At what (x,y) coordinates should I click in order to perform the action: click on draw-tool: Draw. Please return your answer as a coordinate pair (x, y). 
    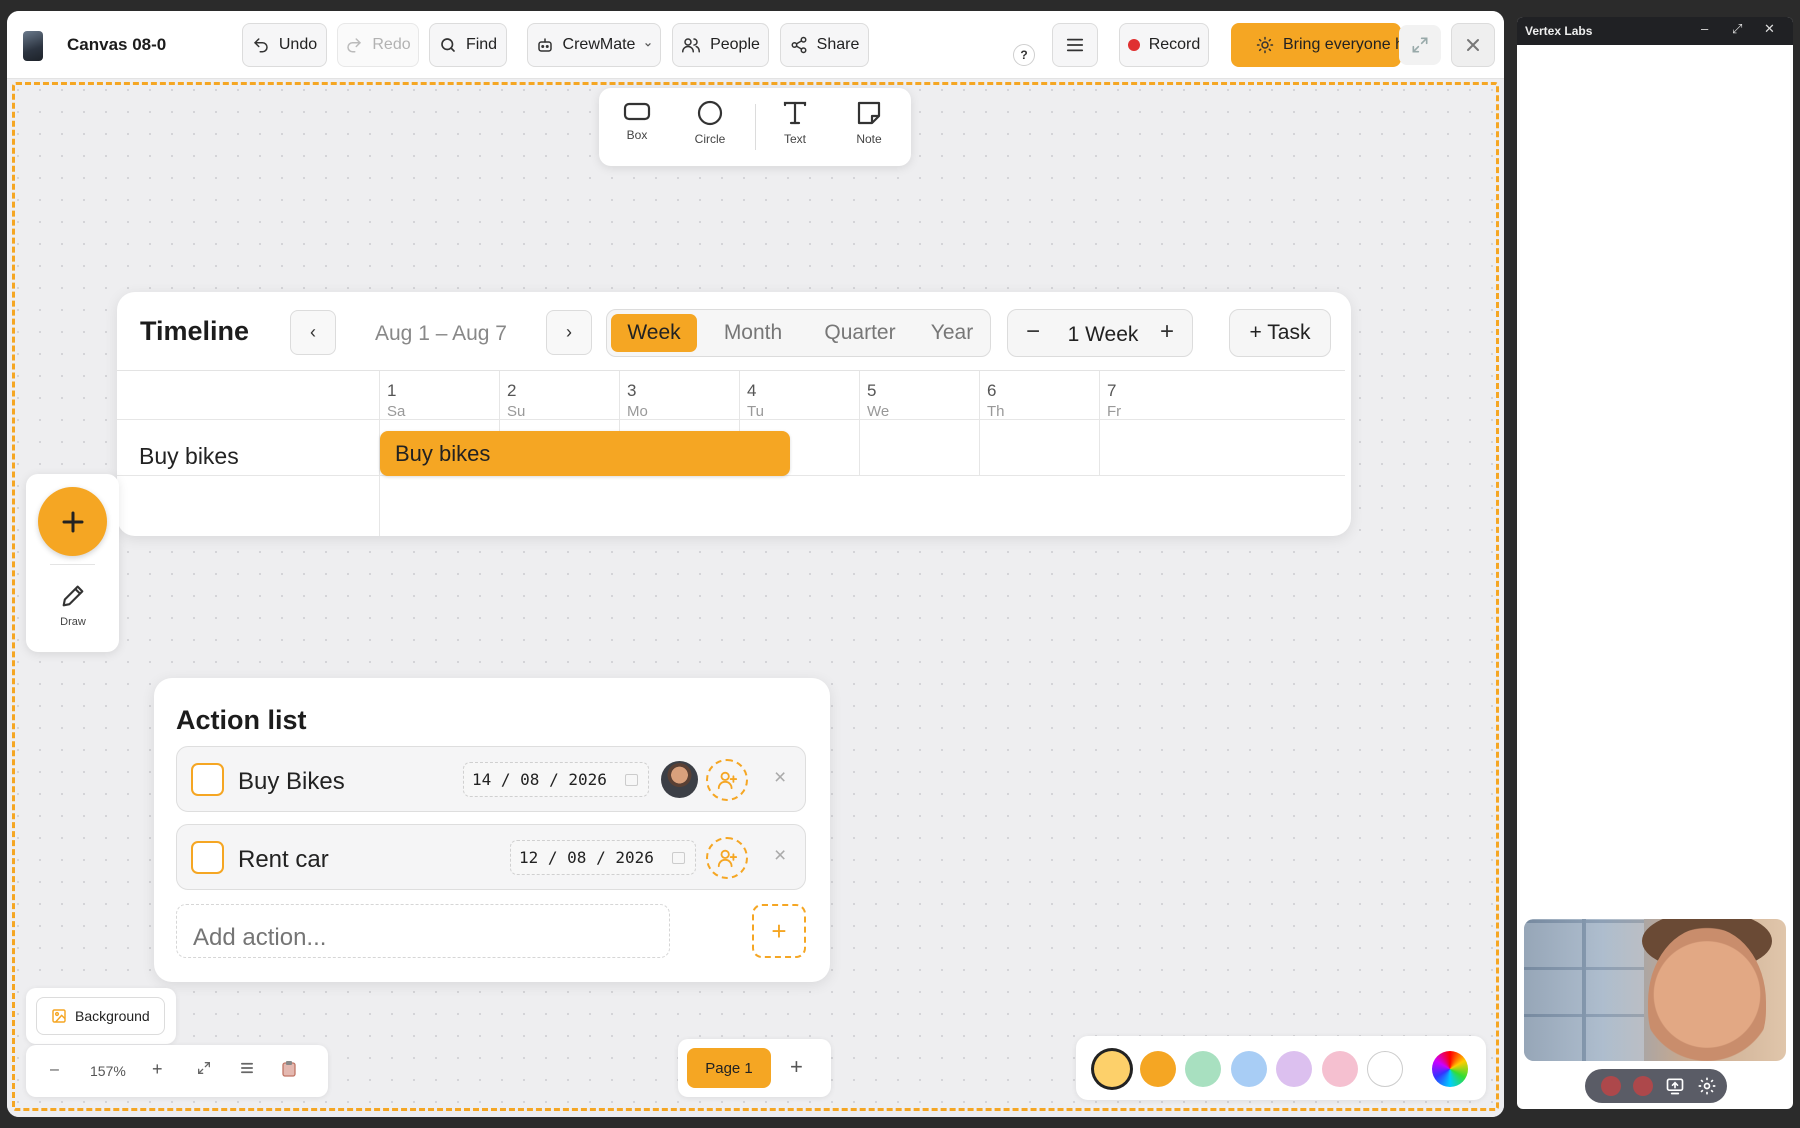
    Looking at the image, I should click on (73, 605).